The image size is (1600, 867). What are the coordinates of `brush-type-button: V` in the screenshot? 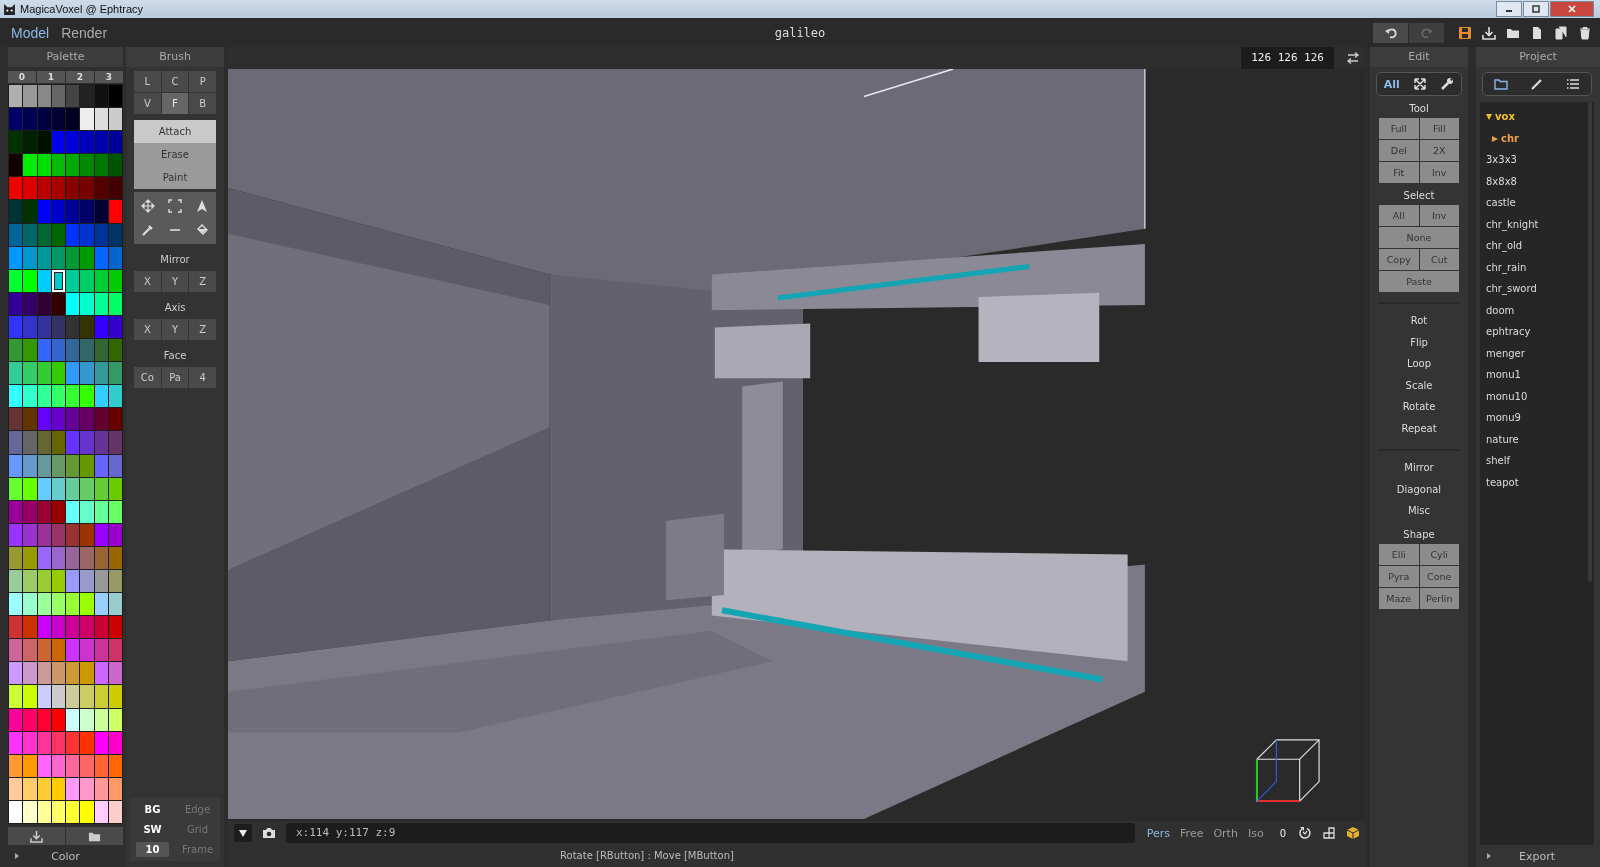 It's located at (147, 103).